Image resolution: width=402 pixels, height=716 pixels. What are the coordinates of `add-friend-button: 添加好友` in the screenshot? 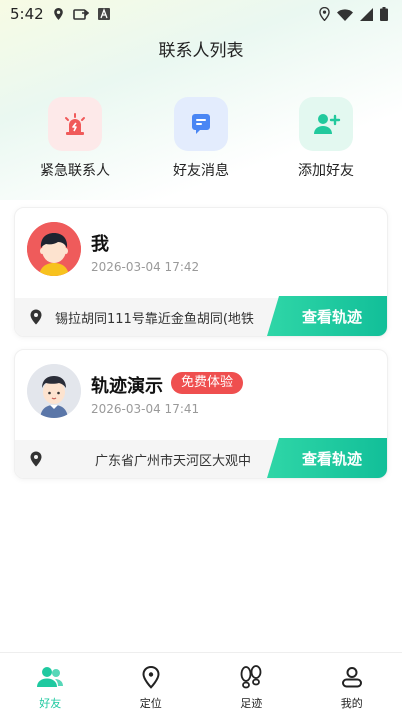 It's located at (326, 138).